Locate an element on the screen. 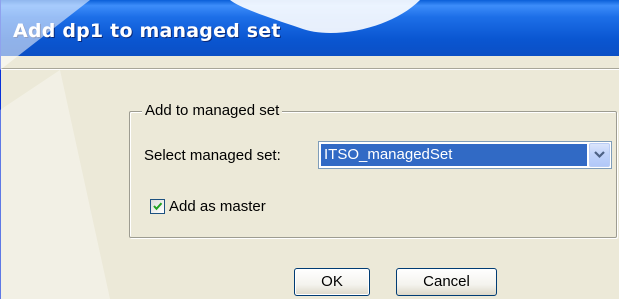  title-separator-highlight is located at coordinates (310, 69).